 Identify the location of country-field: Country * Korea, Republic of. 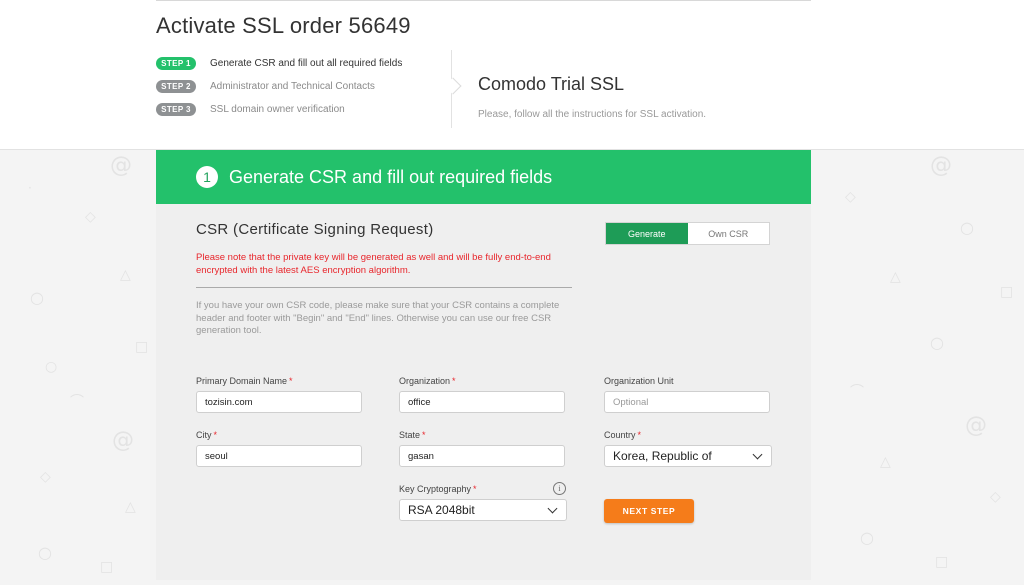
(688, 448).